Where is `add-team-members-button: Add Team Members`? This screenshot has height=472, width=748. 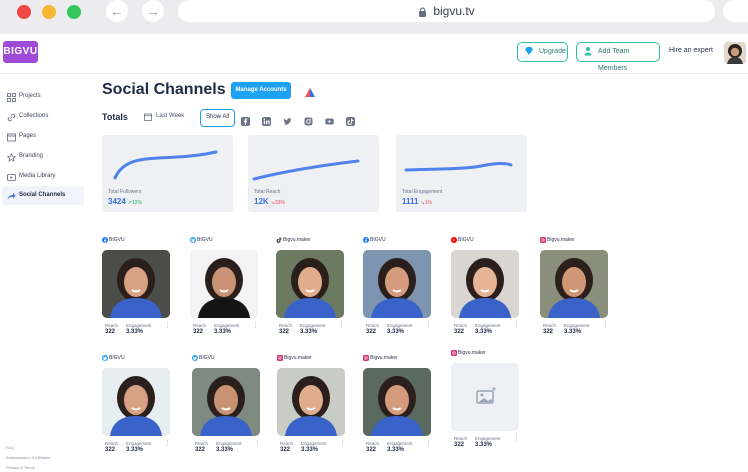
add-team-members-button: Add Team Members is located at coordinates (618, 57).